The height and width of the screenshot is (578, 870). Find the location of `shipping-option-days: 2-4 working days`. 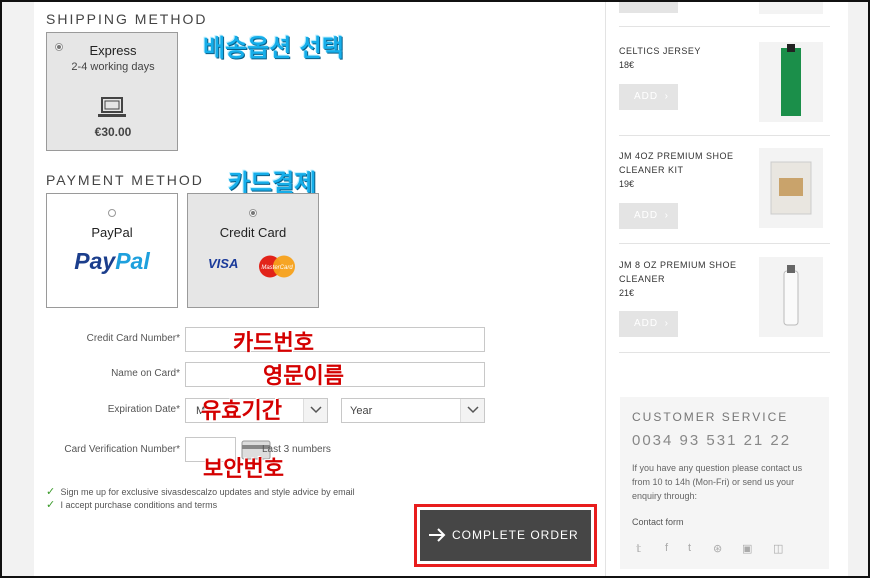

shipping-option-days: 2-4 working days is located at coordinates (113, 67).